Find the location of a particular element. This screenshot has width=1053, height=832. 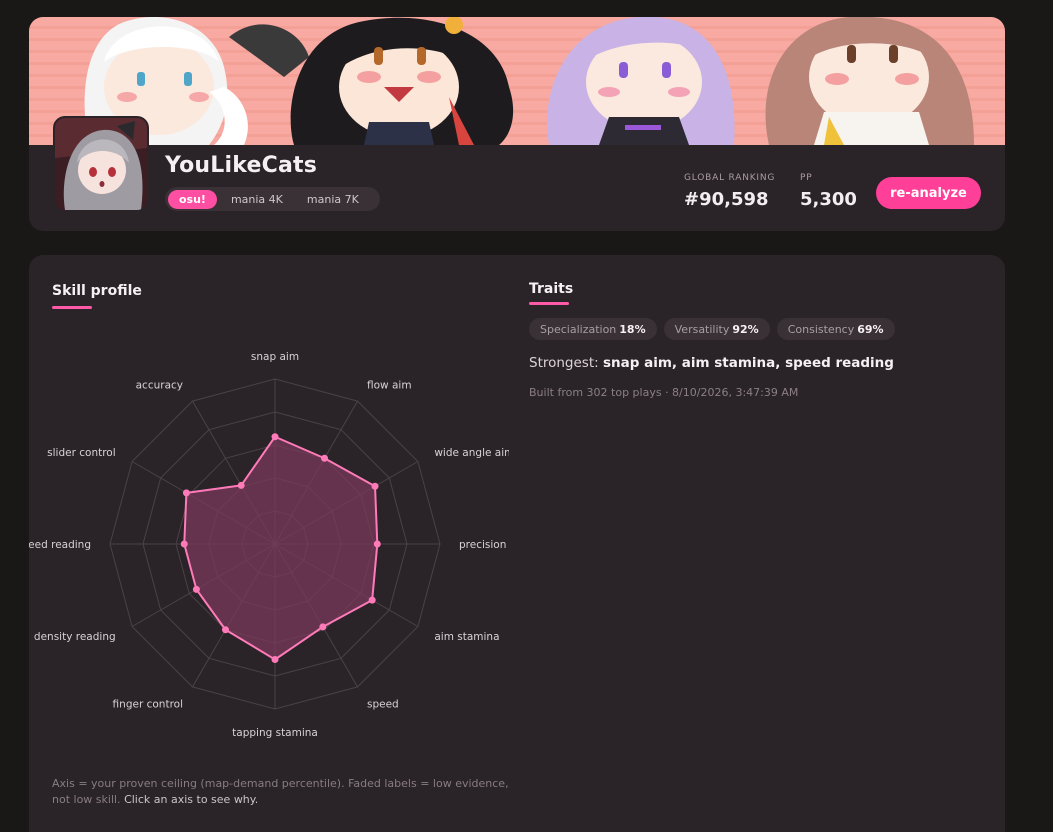

radar-axis-label: finger control is located at coordinates (148, 704).